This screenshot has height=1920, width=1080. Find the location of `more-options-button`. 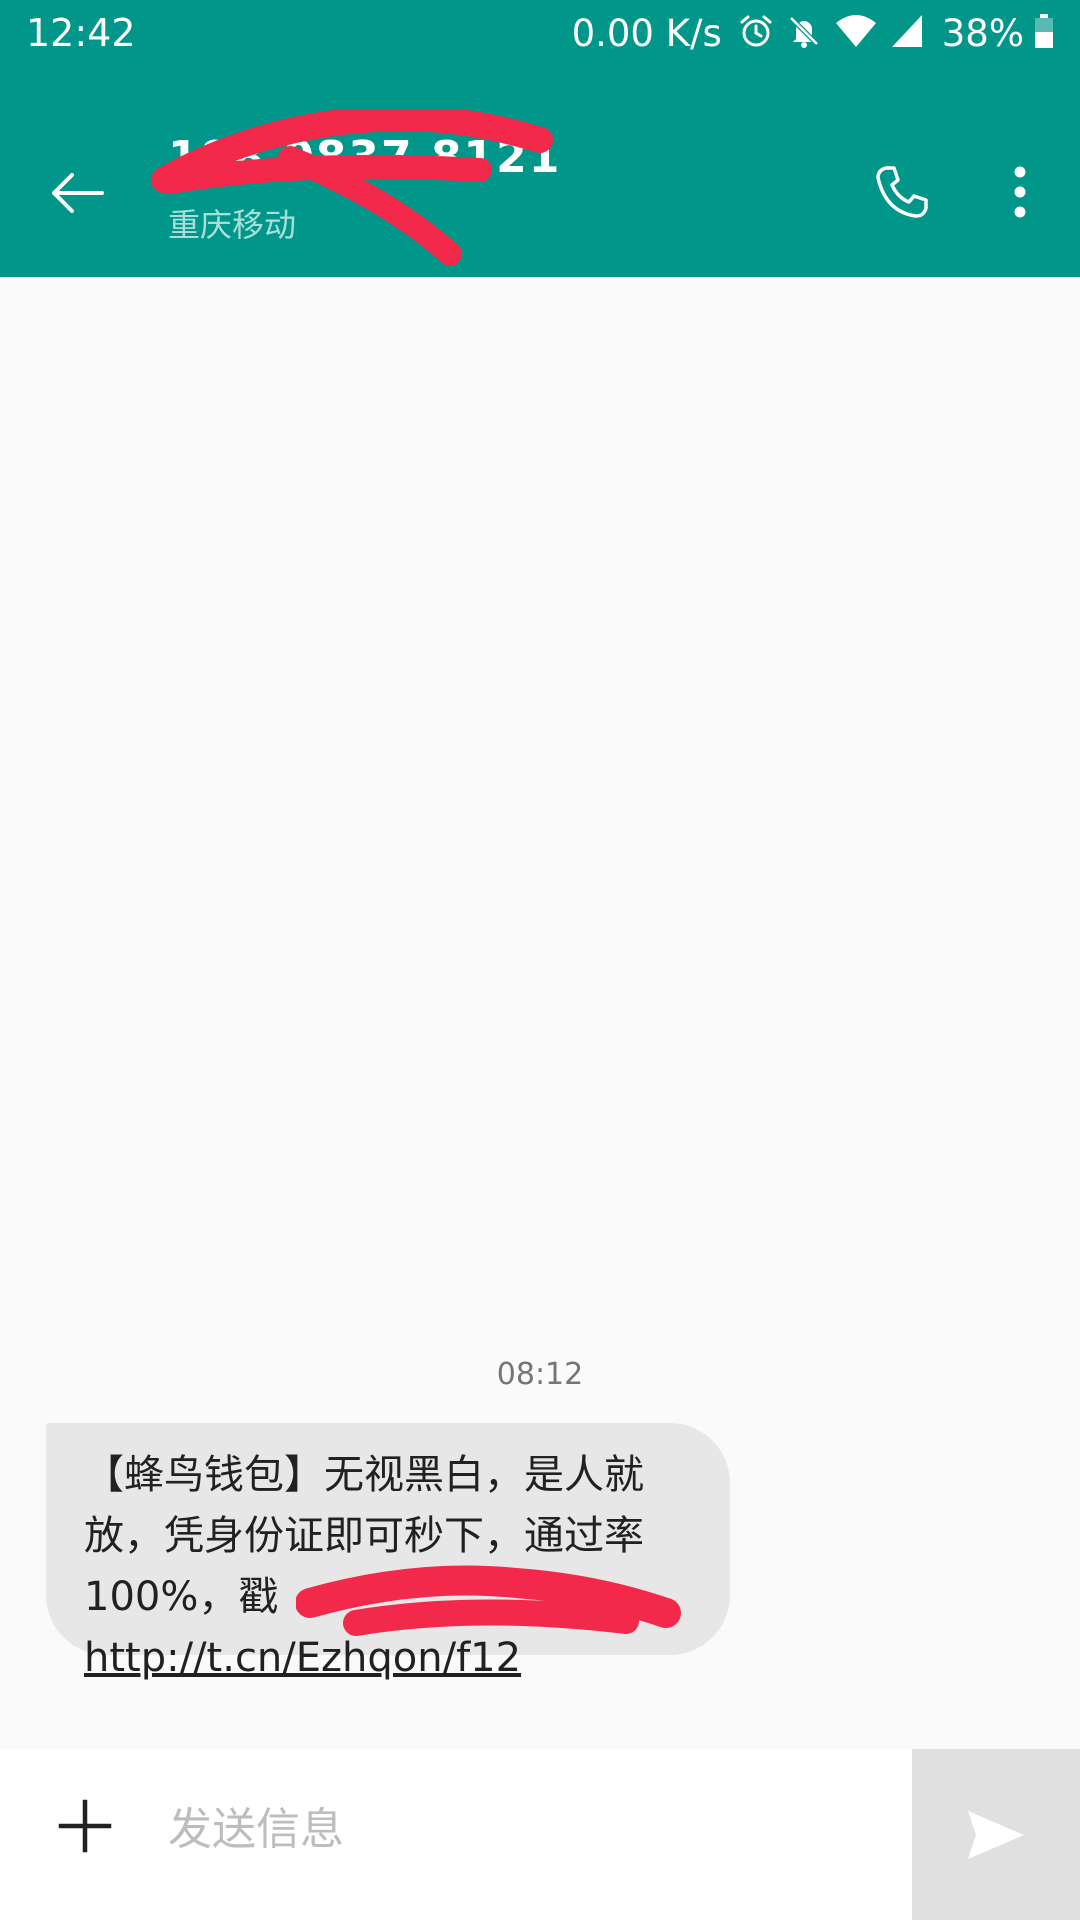

more-options-button is located at coordinates (1020, 192).